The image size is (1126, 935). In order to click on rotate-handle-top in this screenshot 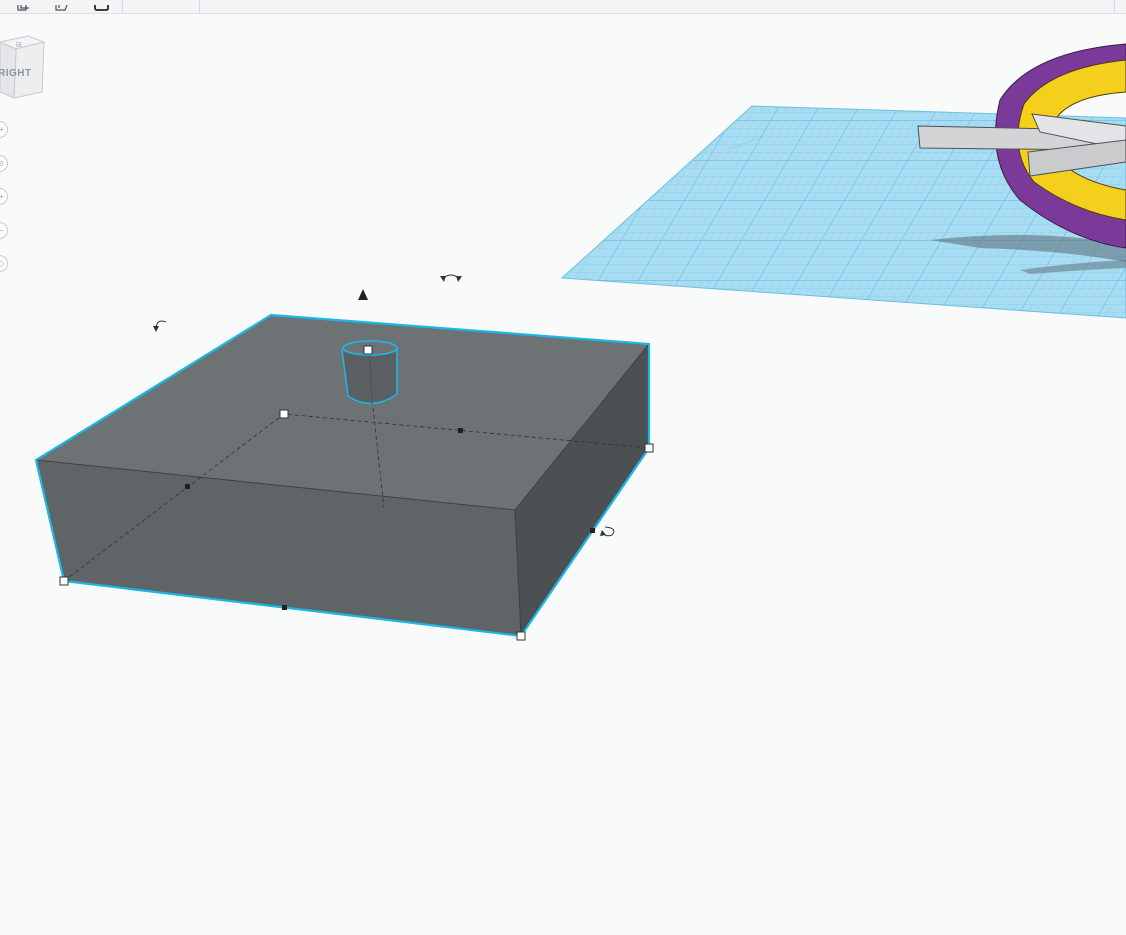, I will do `click(451, 278)`.